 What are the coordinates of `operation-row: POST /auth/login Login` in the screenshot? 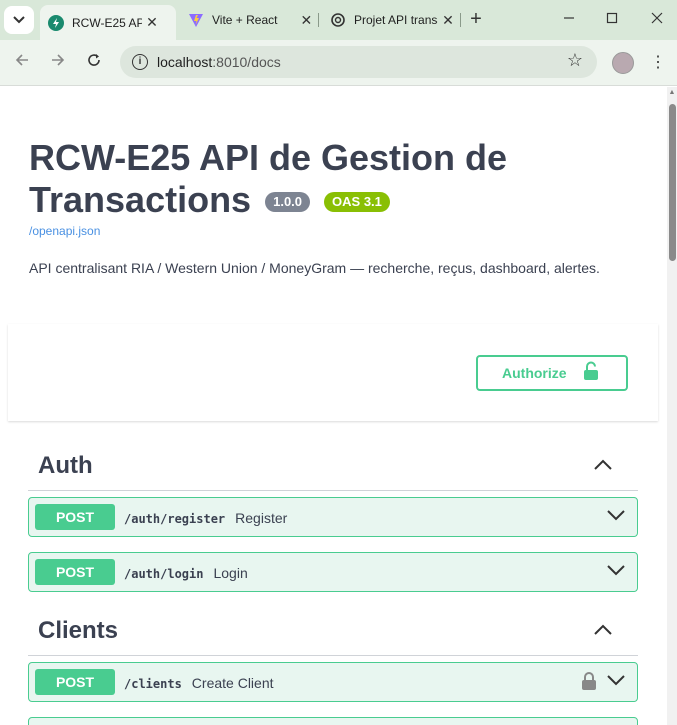 It's located at (333, 572).